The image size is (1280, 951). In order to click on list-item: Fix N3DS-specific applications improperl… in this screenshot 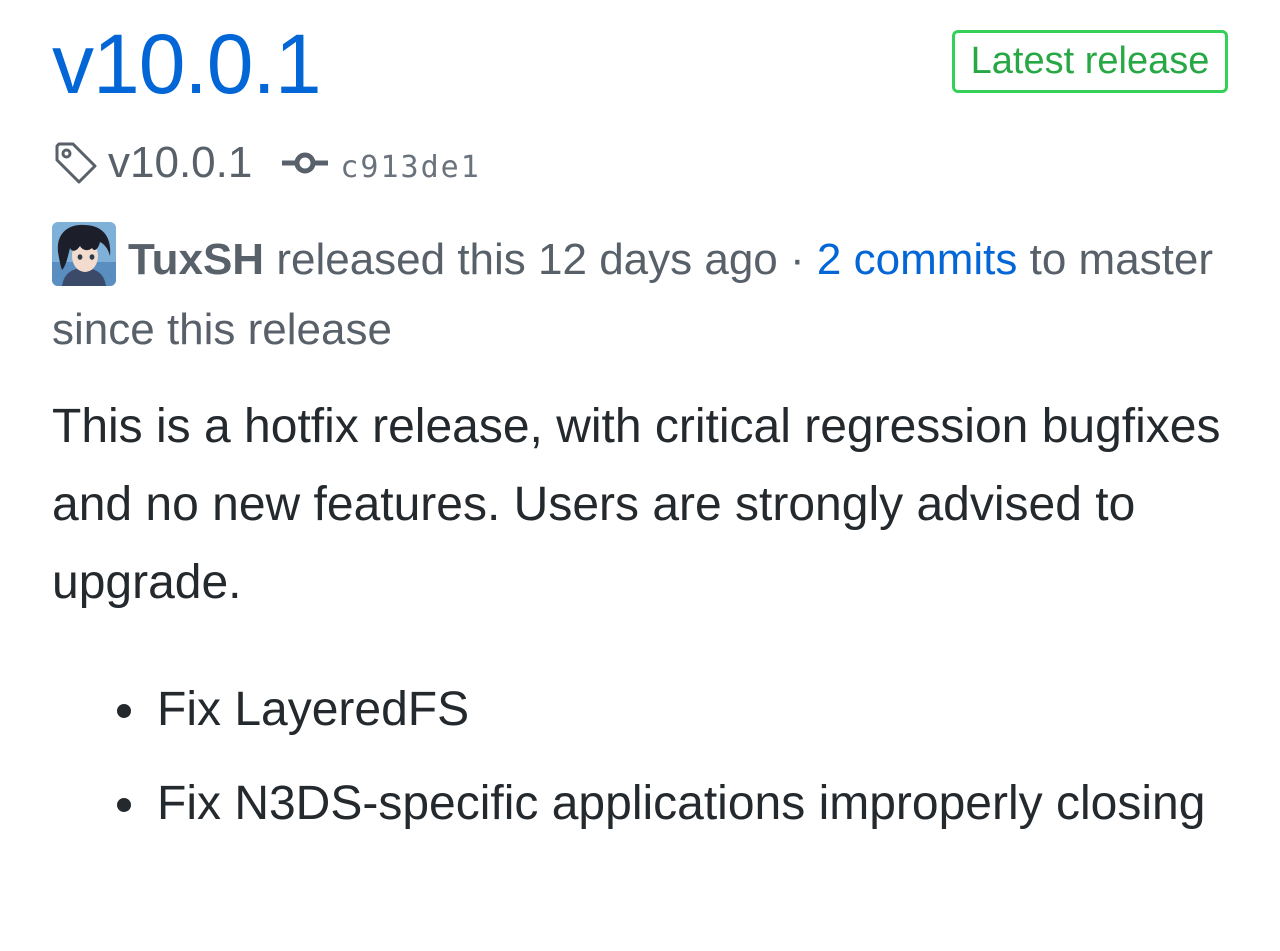, I will do `click(698, 804)`.